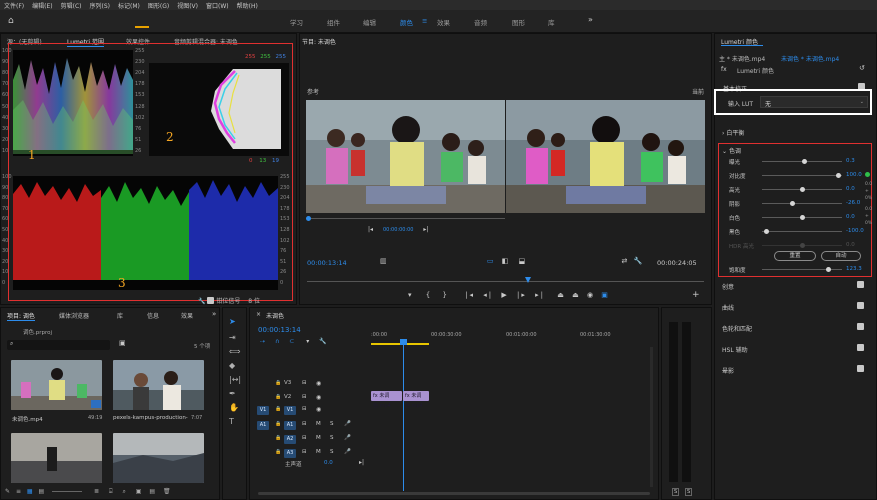 This screenshot has height=500, width=877. I want to click on track-solo-4: S, so click(332, 438).